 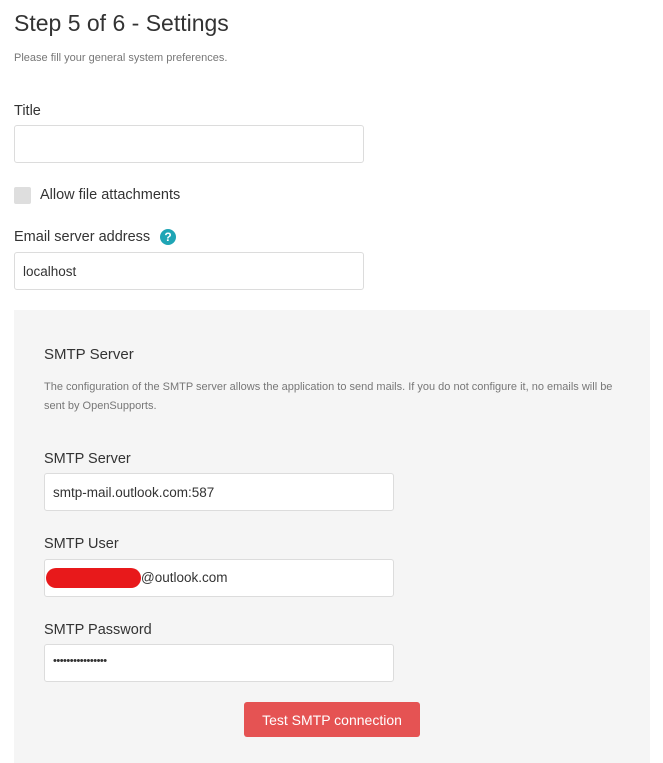 I want to click on title-input, so click(x=189, y=144).